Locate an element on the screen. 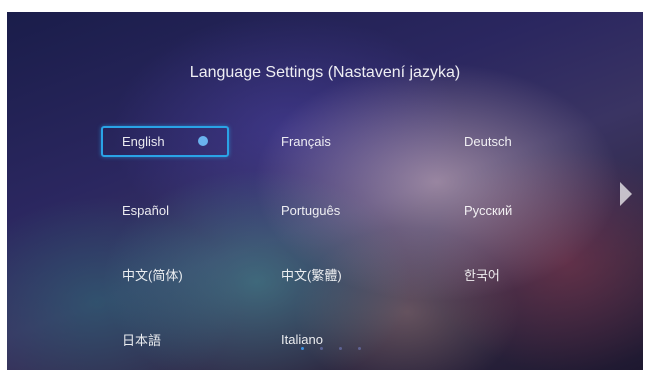  language-option-german: Deutsch is located at coordinates (507, 141).